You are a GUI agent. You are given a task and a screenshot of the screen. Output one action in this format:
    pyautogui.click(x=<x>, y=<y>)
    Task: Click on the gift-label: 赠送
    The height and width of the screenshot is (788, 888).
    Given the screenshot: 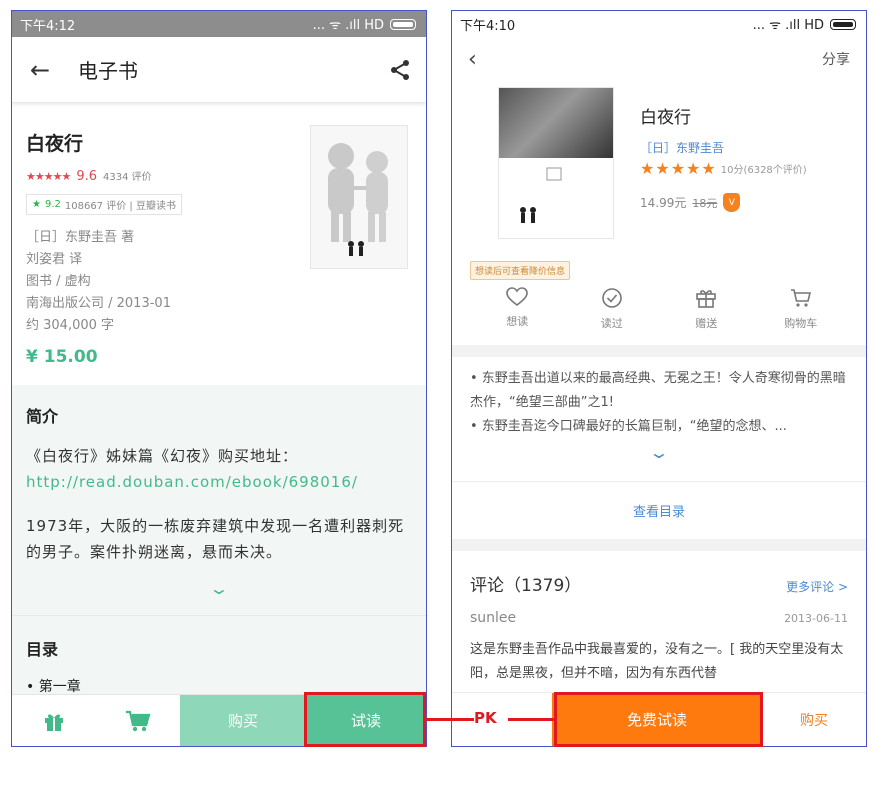 What is the action you would take?
    pyautogui.click(x=706, y=323)
    